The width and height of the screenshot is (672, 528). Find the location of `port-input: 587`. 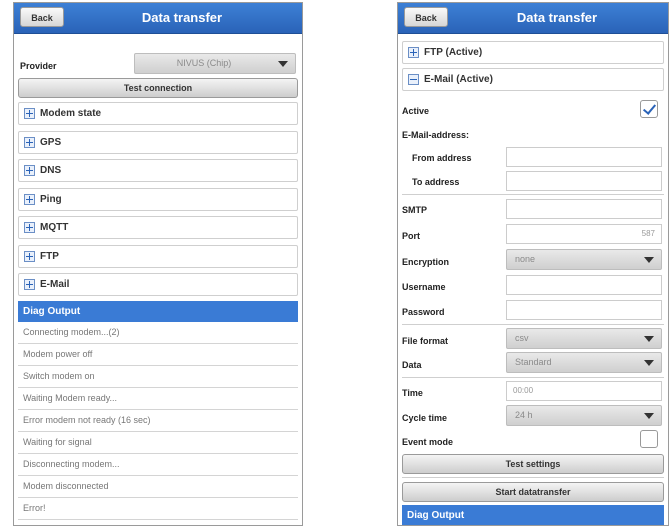

port-input: 587 is located at coordinates (584, 234).